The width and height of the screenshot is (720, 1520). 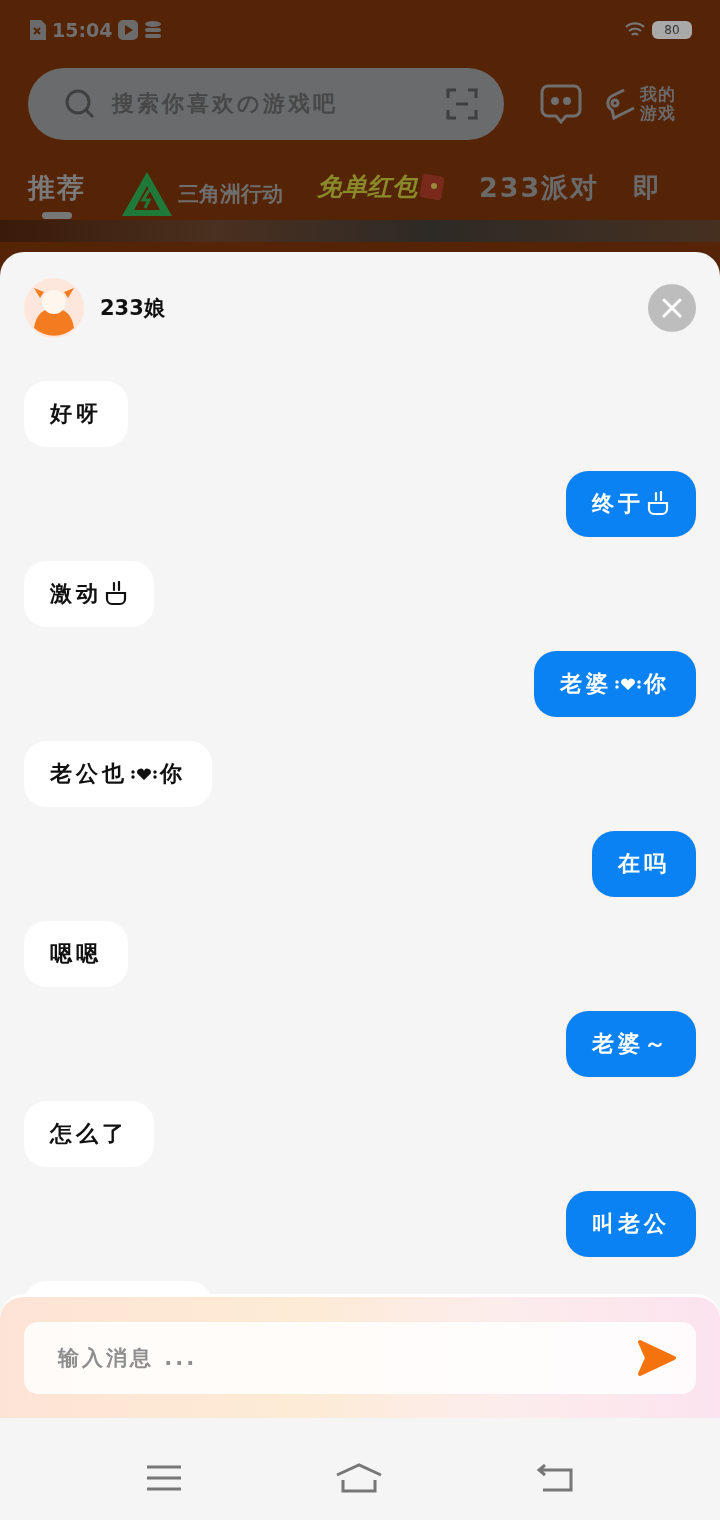 What do you see at coordinates (555, 1478) in the screenshot?
I see `back-icon` at bounding box center [555, 1478].